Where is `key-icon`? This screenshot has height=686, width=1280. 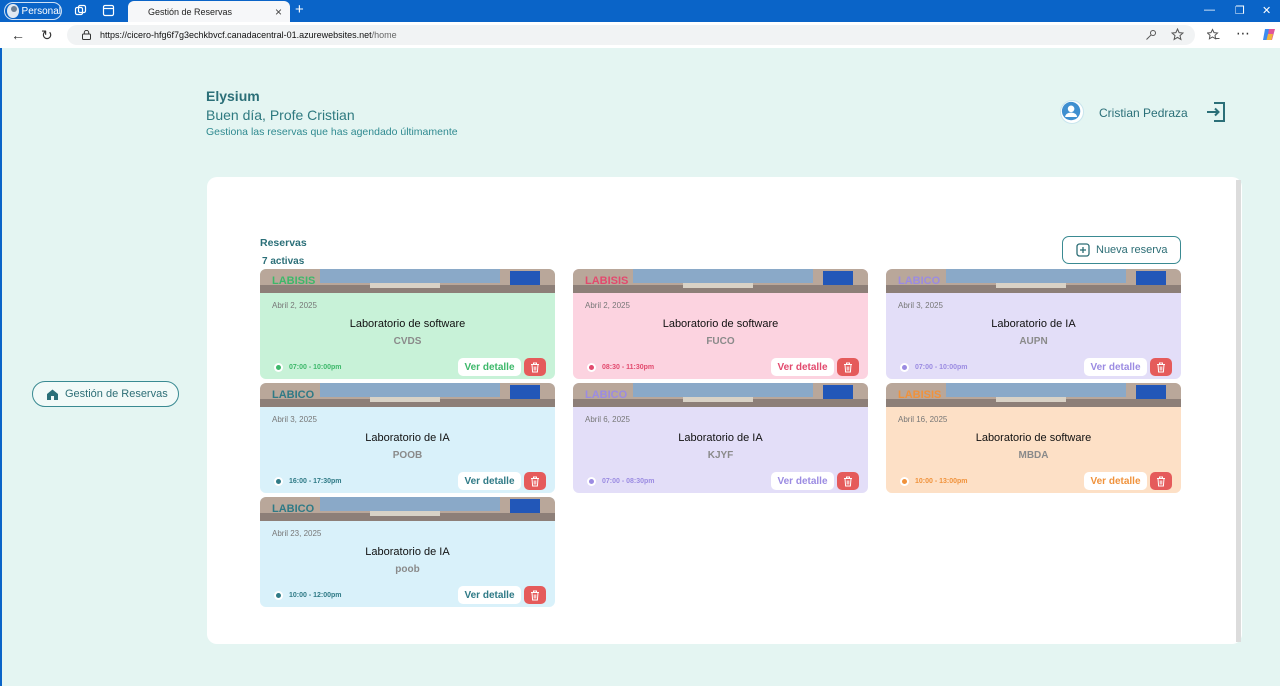 key-icon is located at coordinates (1151, 35).